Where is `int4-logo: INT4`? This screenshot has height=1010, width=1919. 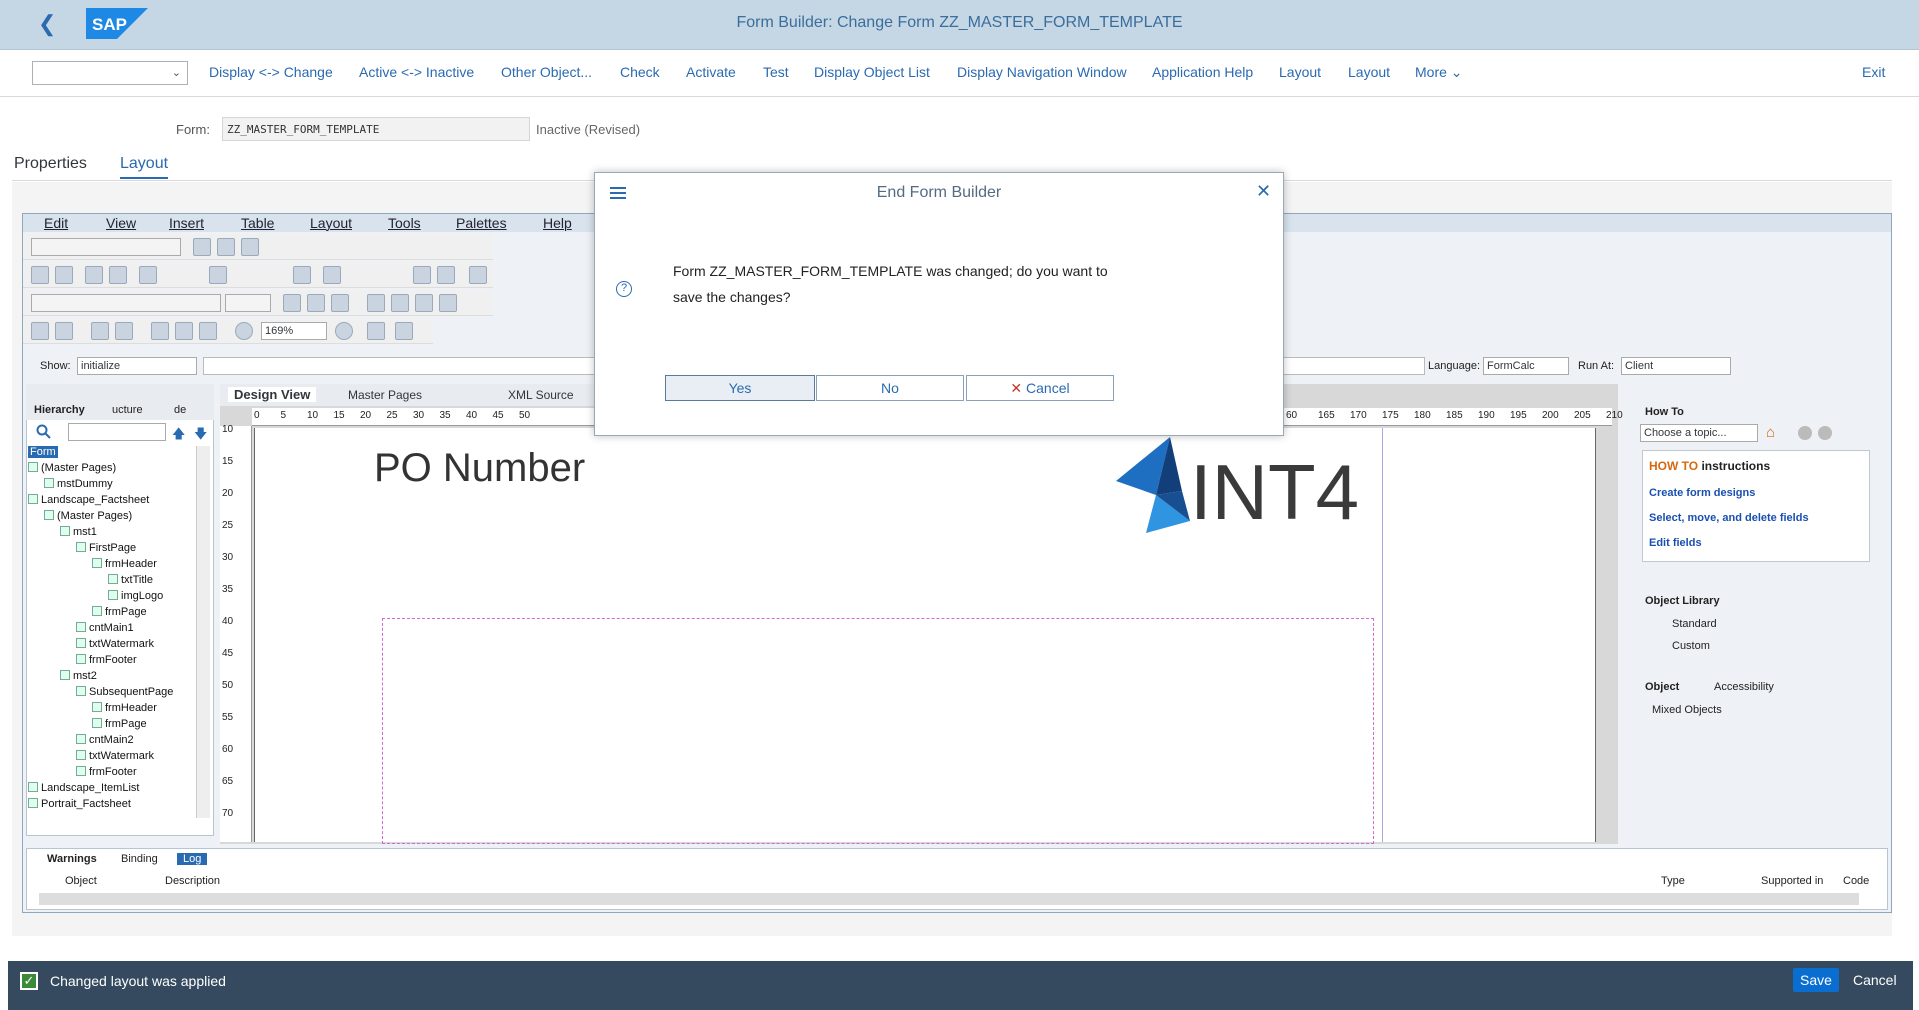 int4-logo: INT4 is located at coordinates (1240, 485).